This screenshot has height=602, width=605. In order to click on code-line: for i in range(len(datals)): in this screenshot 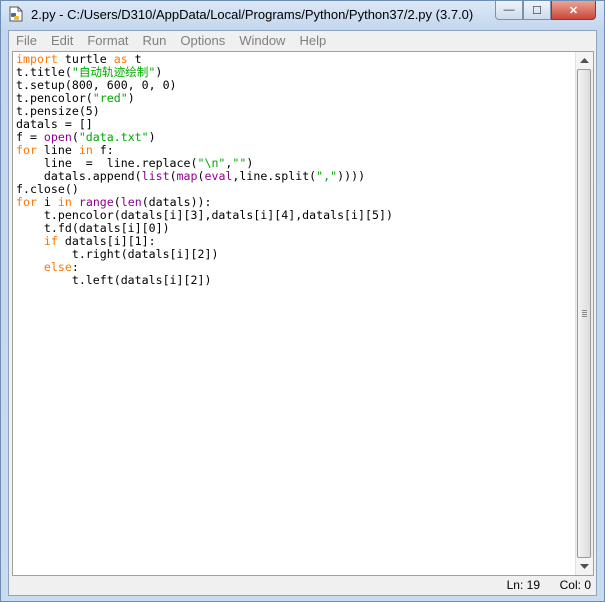, I will do `click(114, 202)`.